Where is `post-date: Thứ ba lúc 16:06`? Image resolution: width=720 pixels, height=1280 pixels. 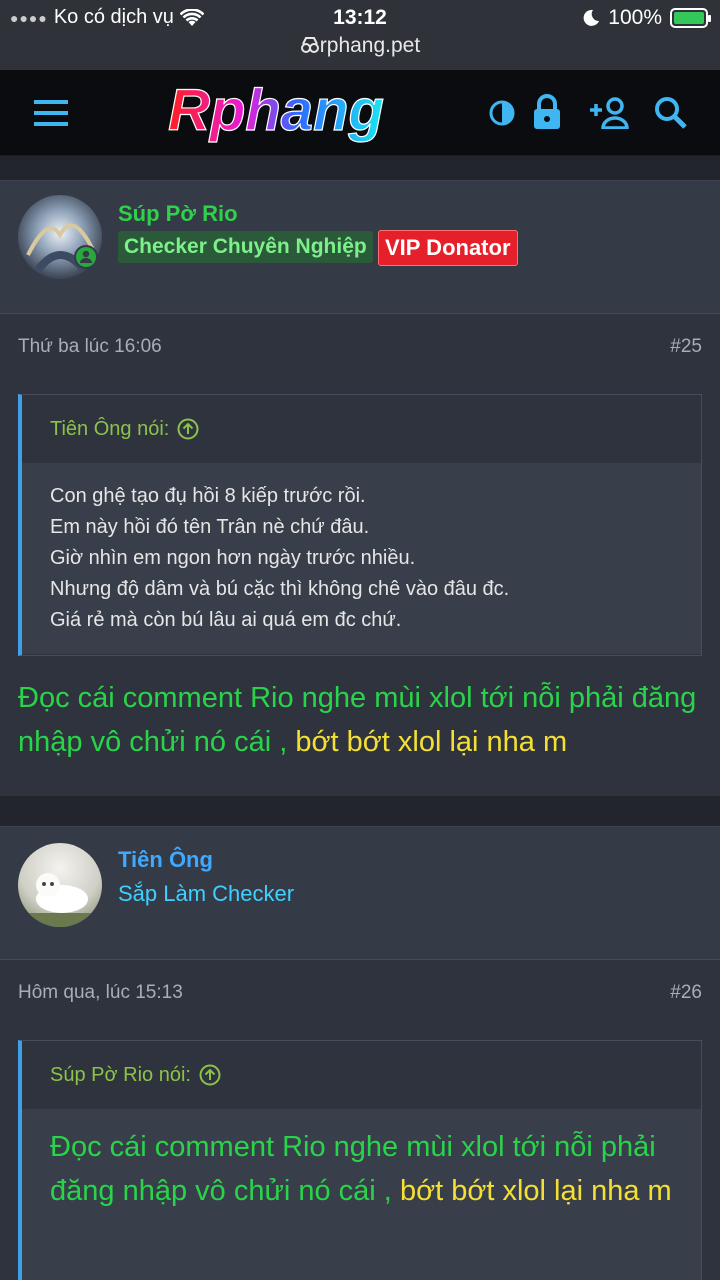
post-date: Thứ ba lúc 16:06 is located at coordinates (90, 347).